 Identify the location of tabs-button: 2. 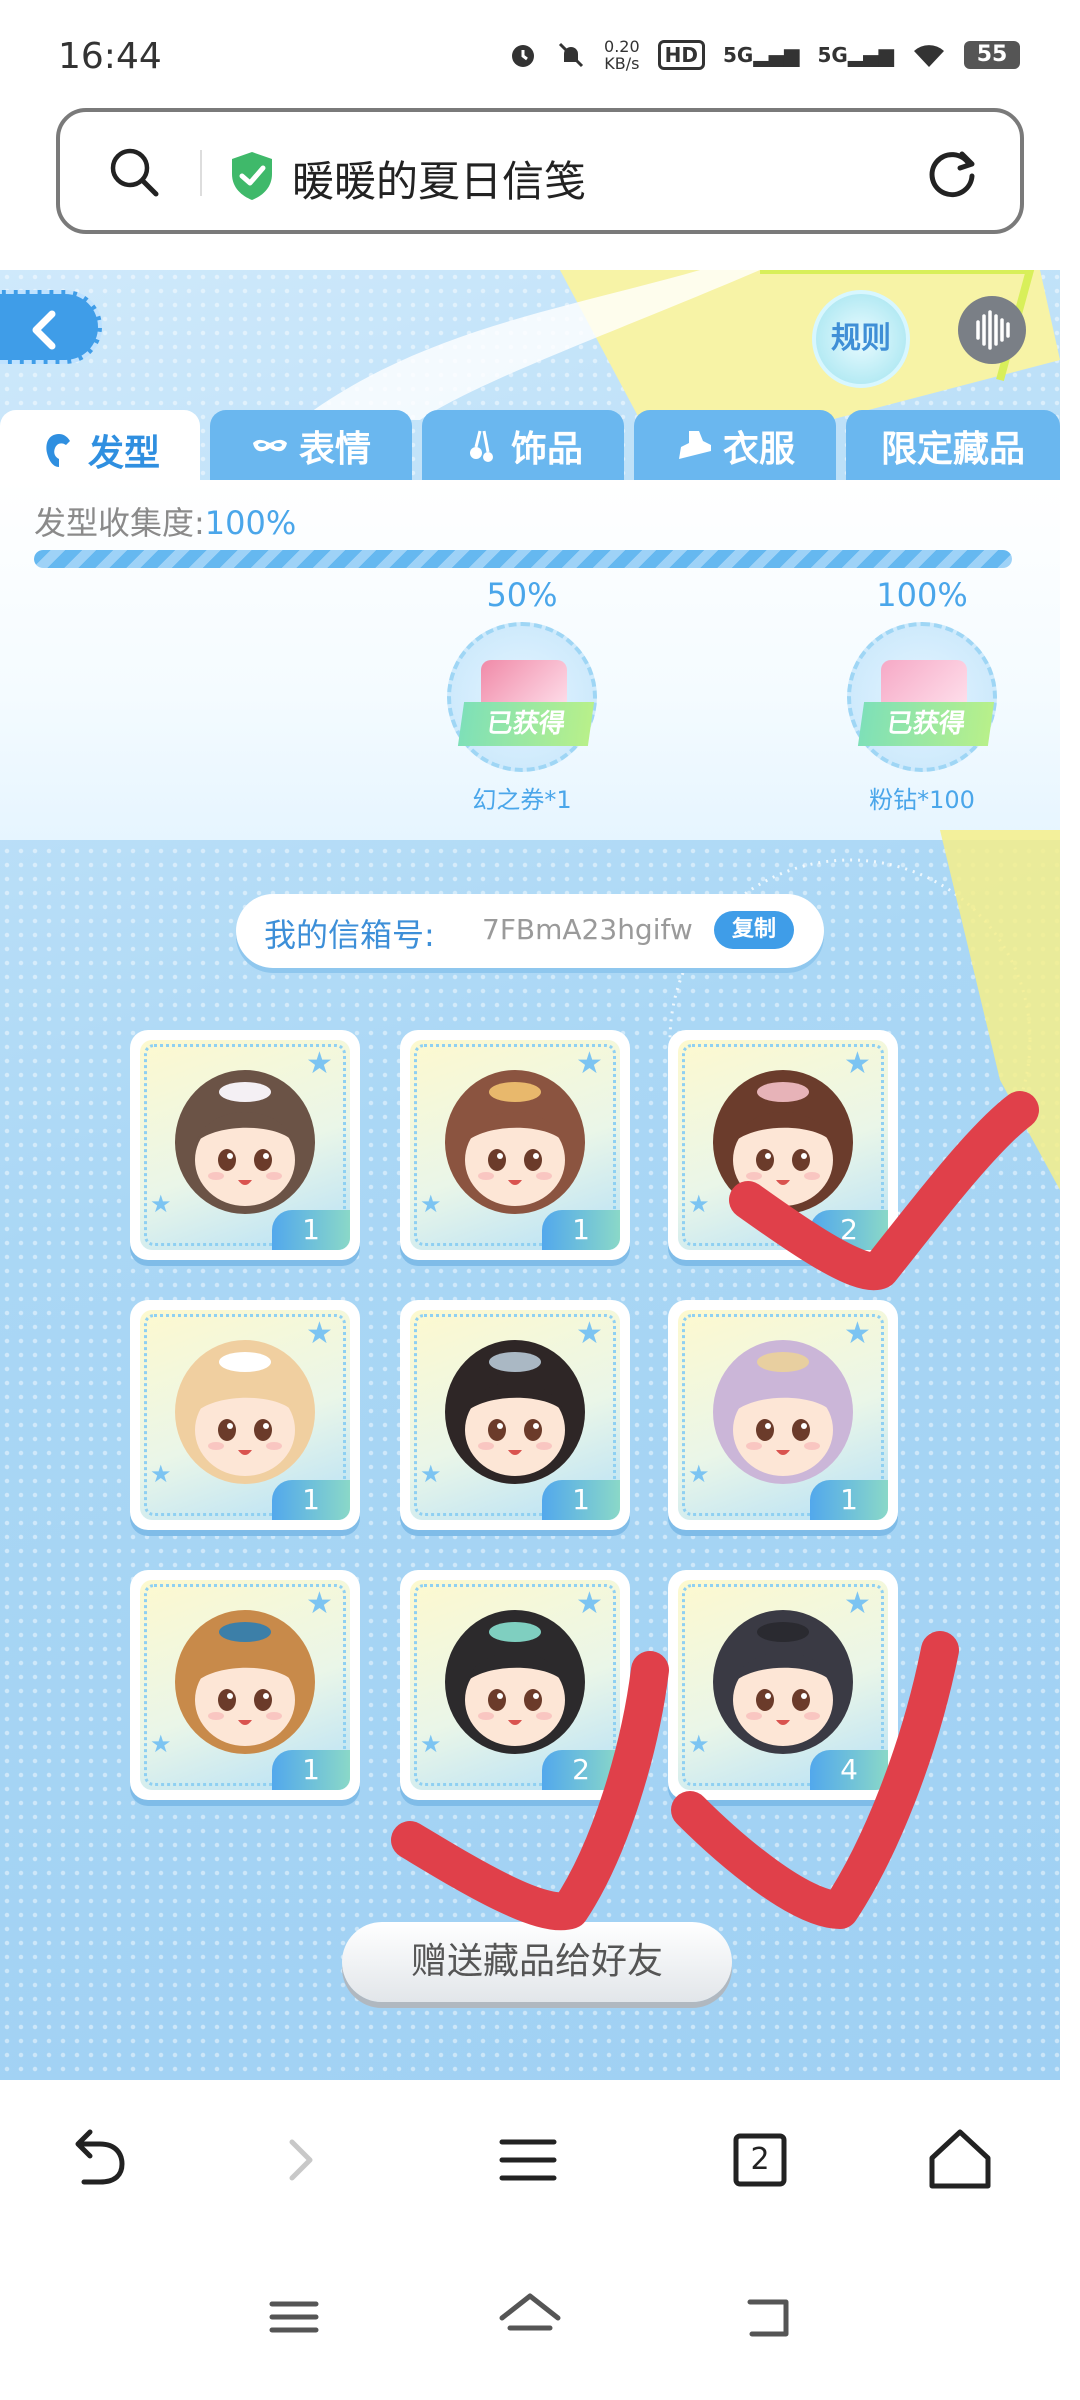
(760, 2160).